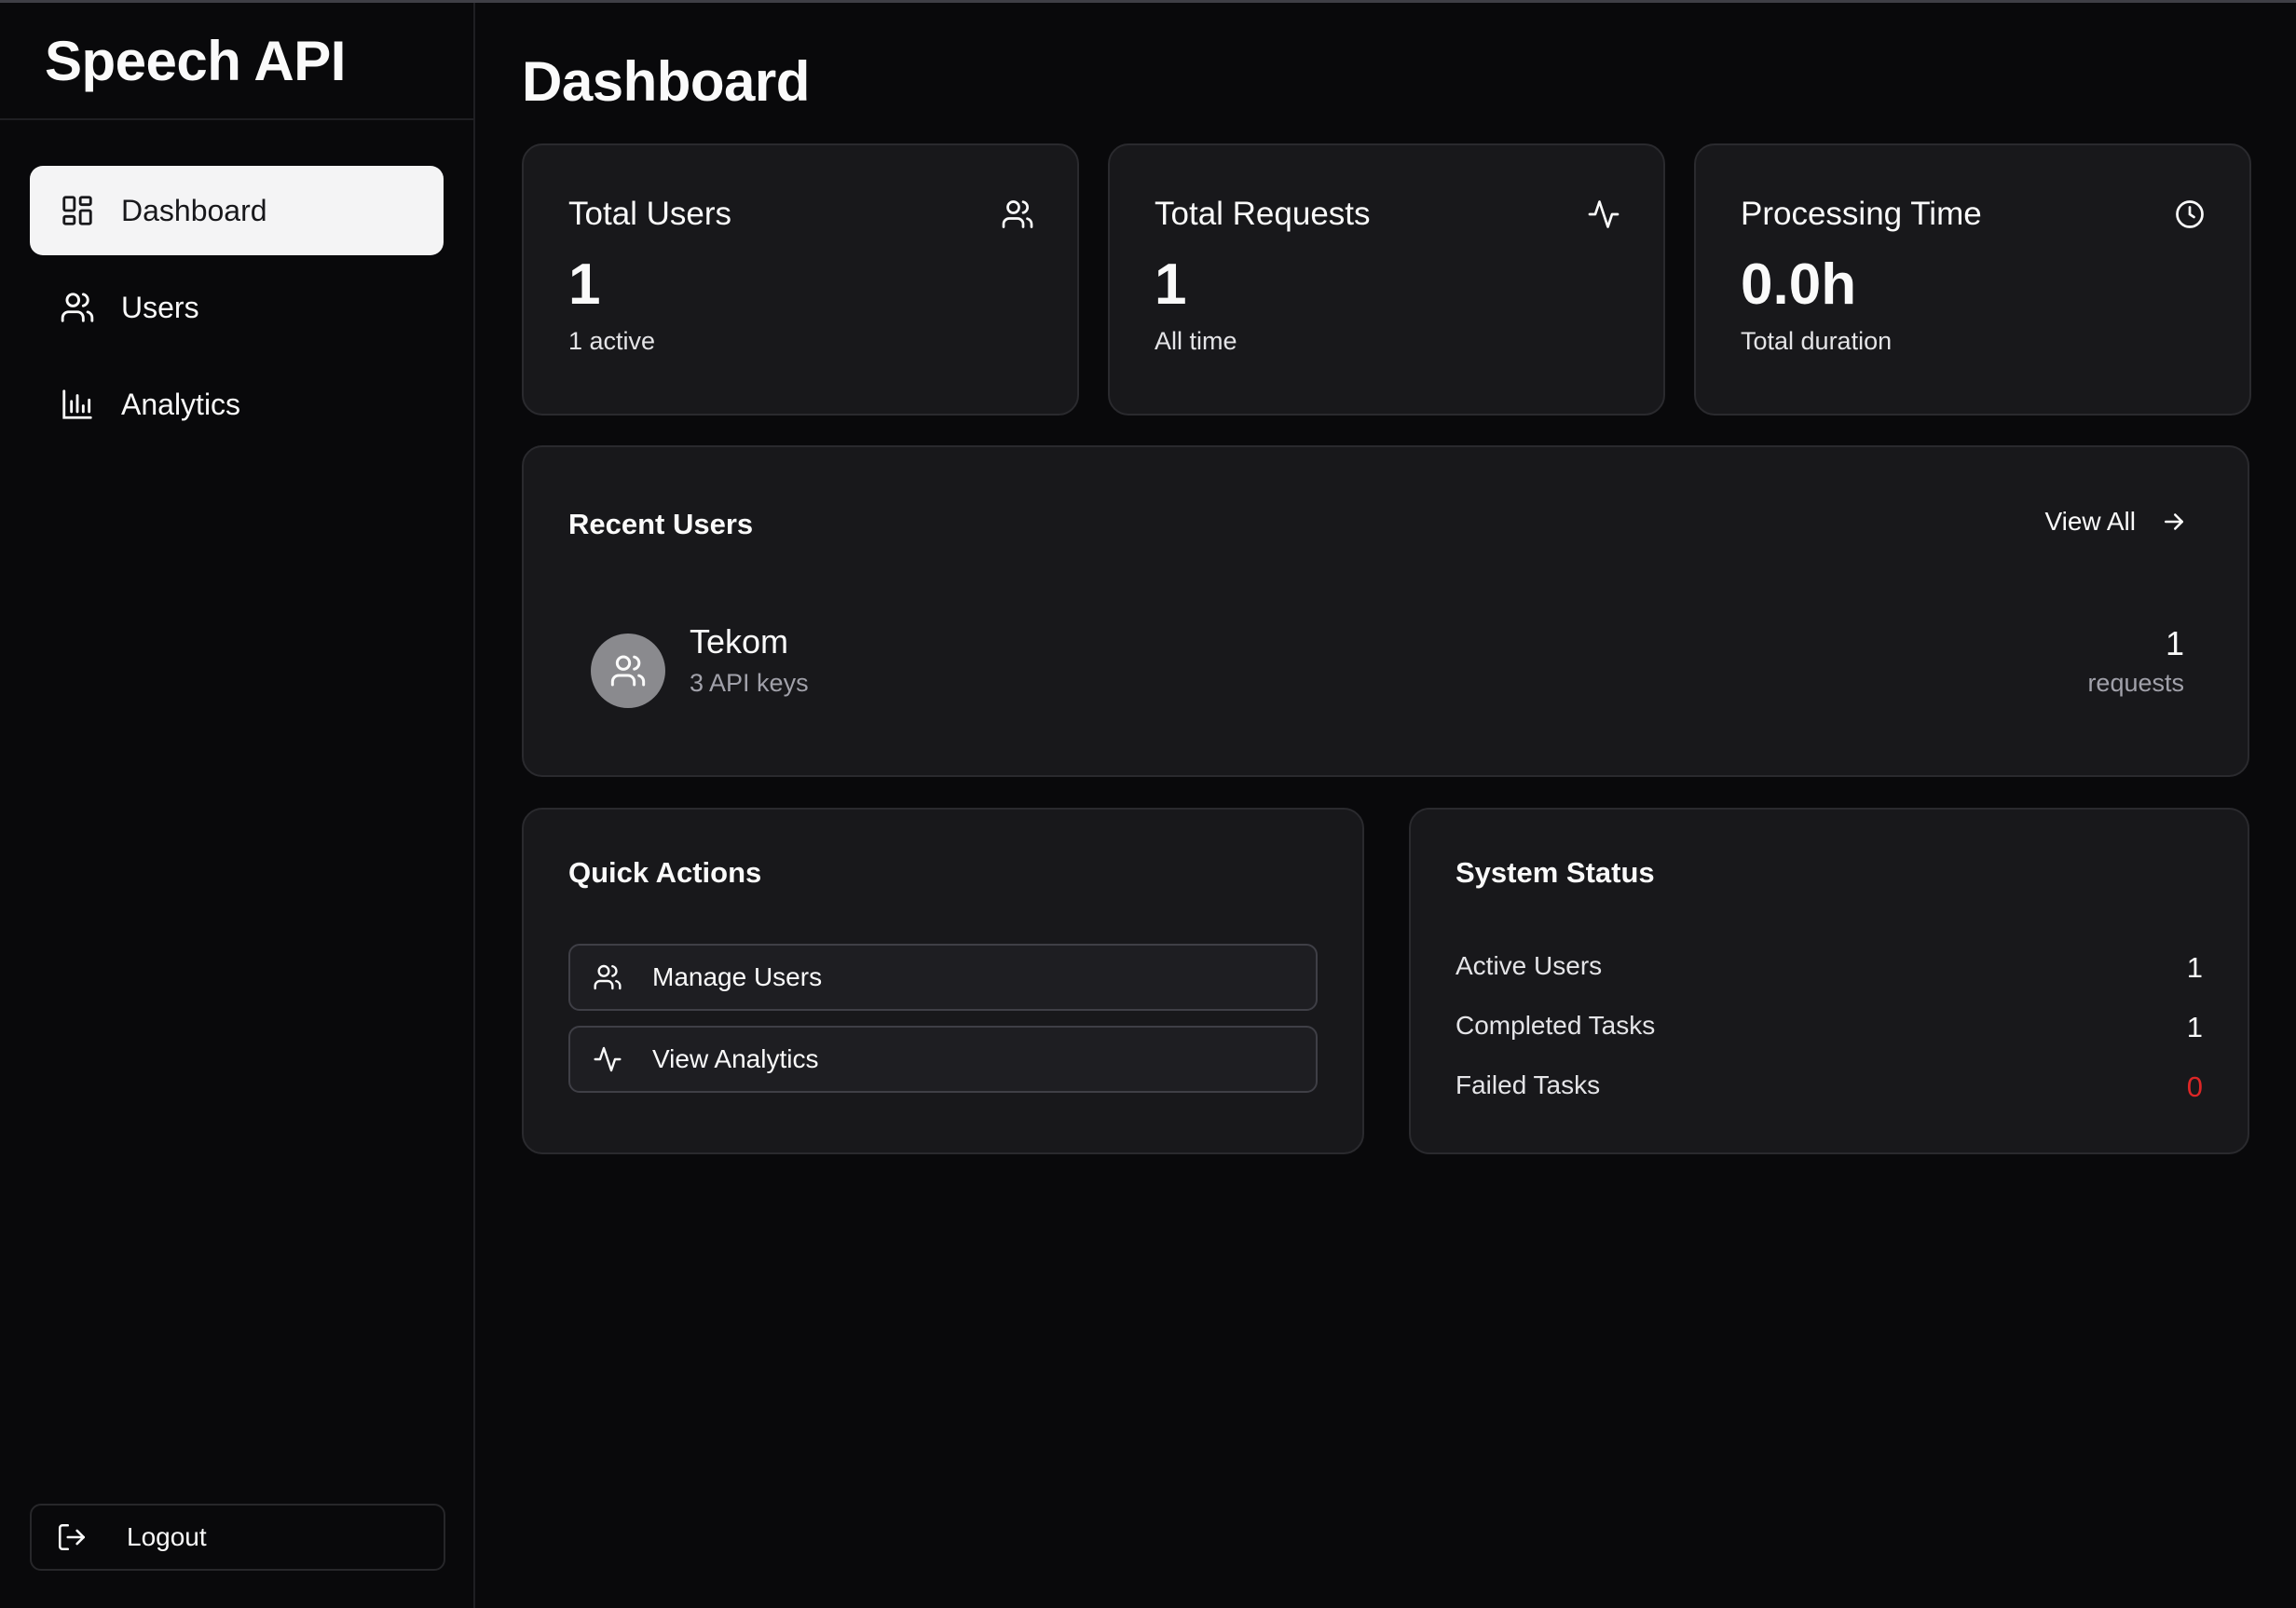 The height and width of the screenshot is (1608, 2296). Describe the element at coordinates (2194, 1086) in the screenshot. I see `status-value: 0` at that location.